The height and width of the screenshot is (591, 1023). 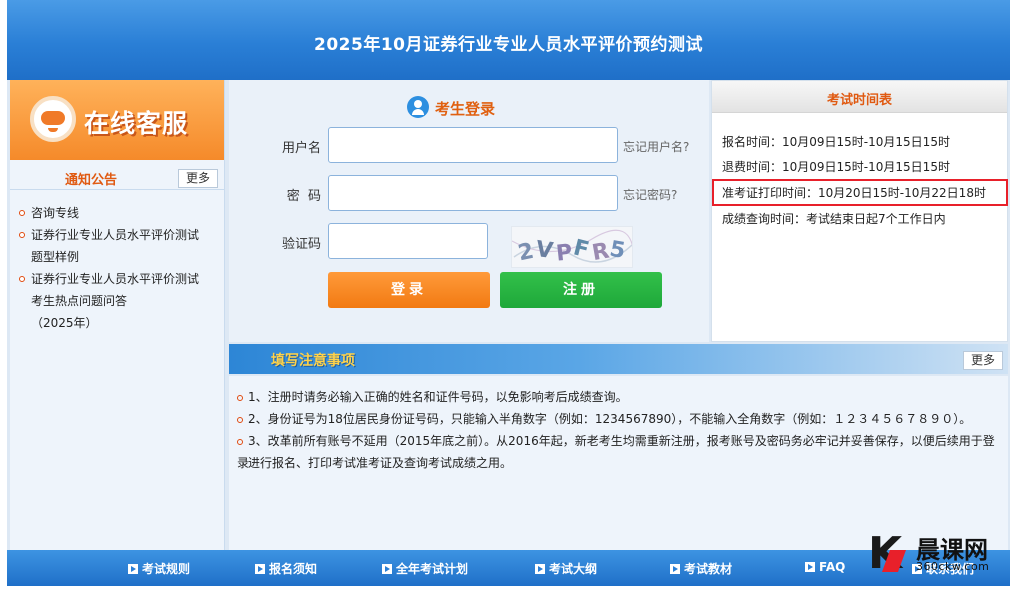 I want to click on notice-item-sample: 证券行业专业人员水平评价测试 题型样例, so click(x=118, y=246).